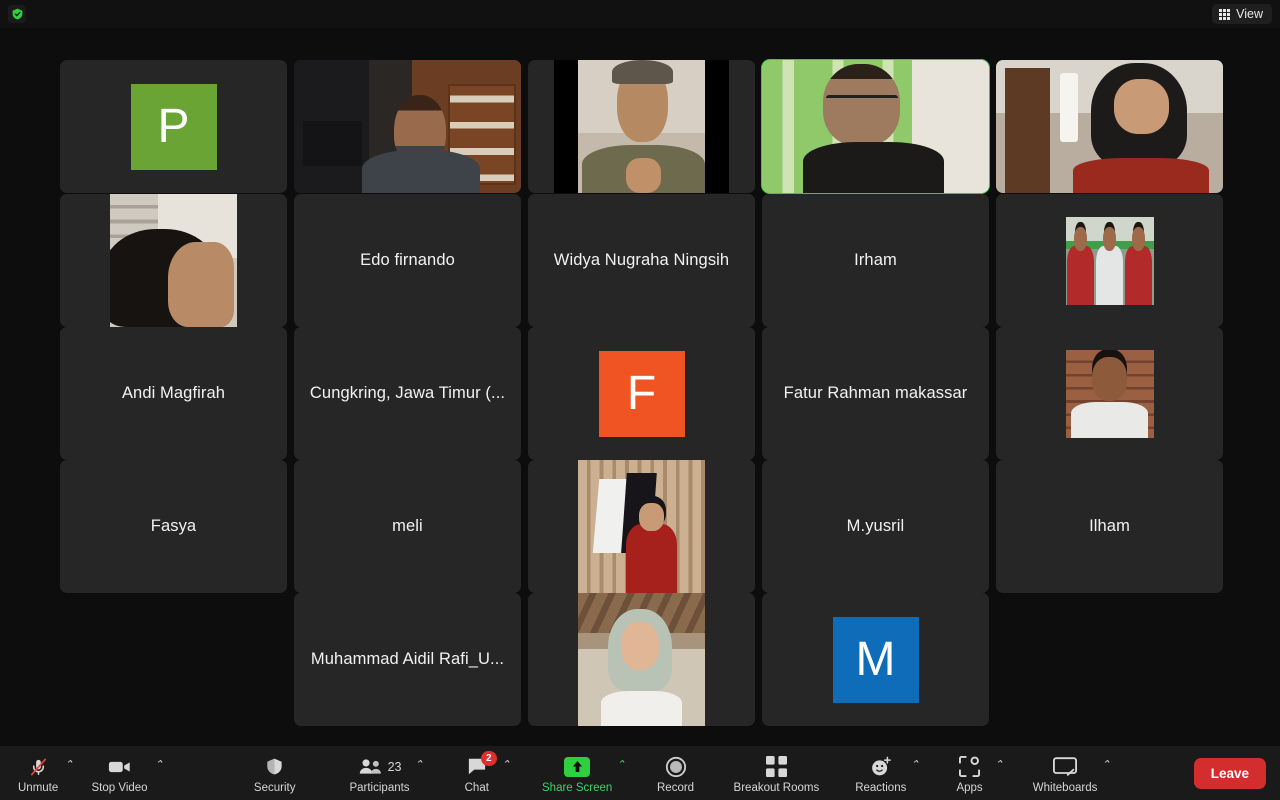  I want to click on gallery-row: Muhammad Aidil Rafi_U... M, so click(641, 659).